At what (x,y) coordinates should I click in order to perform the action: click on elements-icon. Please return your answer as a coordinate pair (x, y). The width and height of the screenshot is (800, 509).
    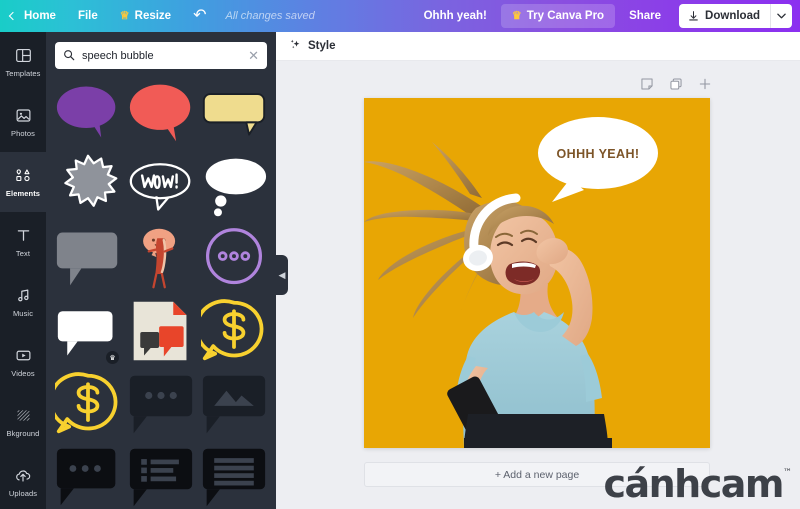
    Looking at the image, I should click on (23, 176).